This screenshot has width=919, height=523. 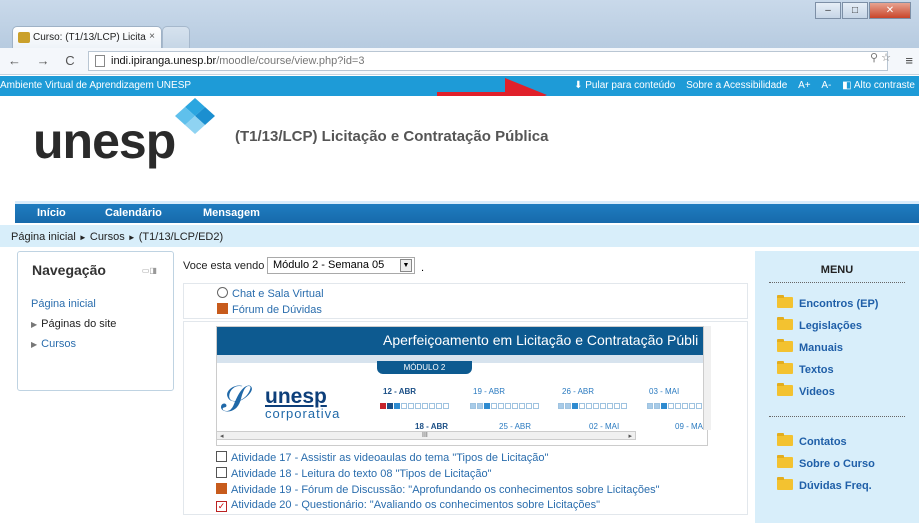 I want to click on new-tab-button, so click(x=176, y=37).